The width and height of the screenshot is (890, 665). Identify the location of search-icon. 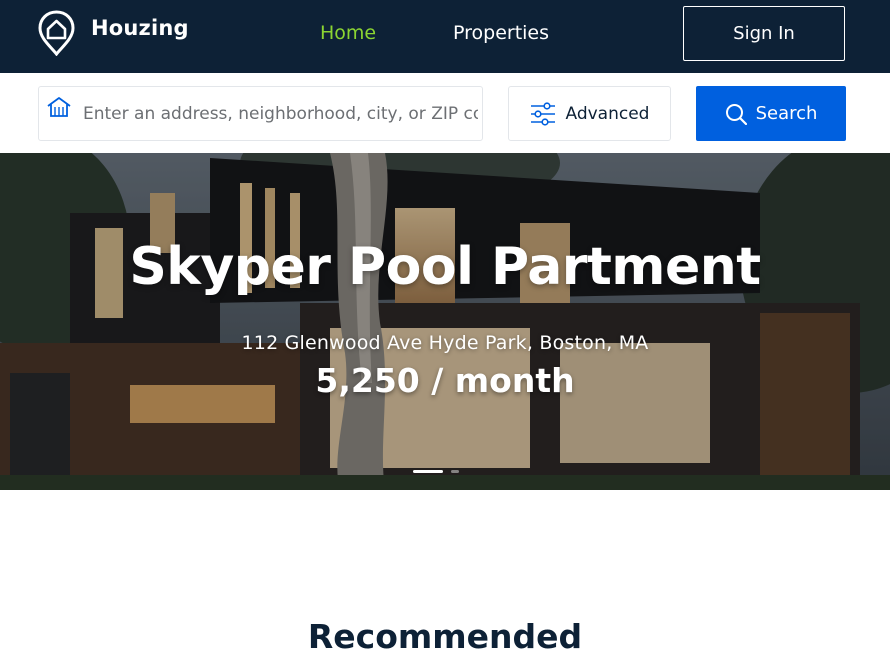
(736, 114).